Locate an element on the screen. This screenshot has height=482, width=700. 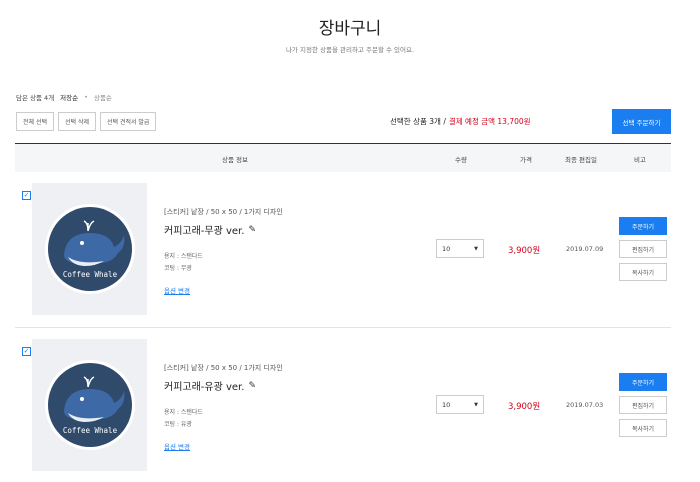
cart-actions: 전체 선택 선택 삭제 선택 견적서 발급 is located at coordinates (86, 121).